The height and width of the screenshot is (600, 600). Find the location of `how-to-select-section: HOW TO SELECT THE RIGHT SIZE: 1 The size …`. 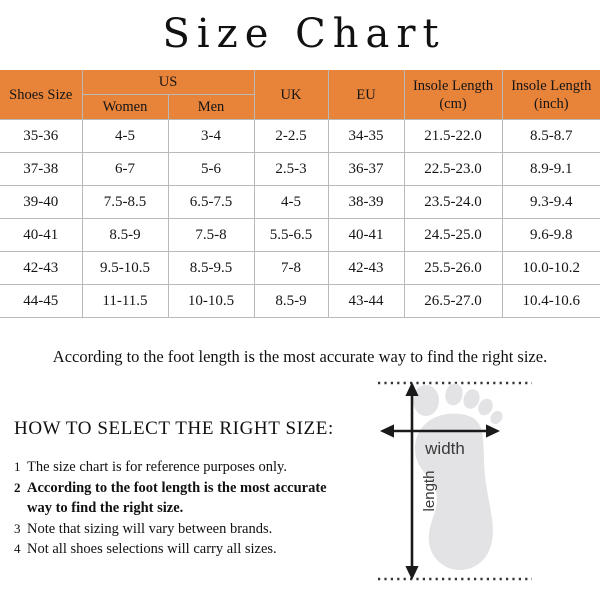

how-to-select-section: HOW TO SELECT THE RIGHT SIZE: 1 The size … is located at coordinates (179, 489).